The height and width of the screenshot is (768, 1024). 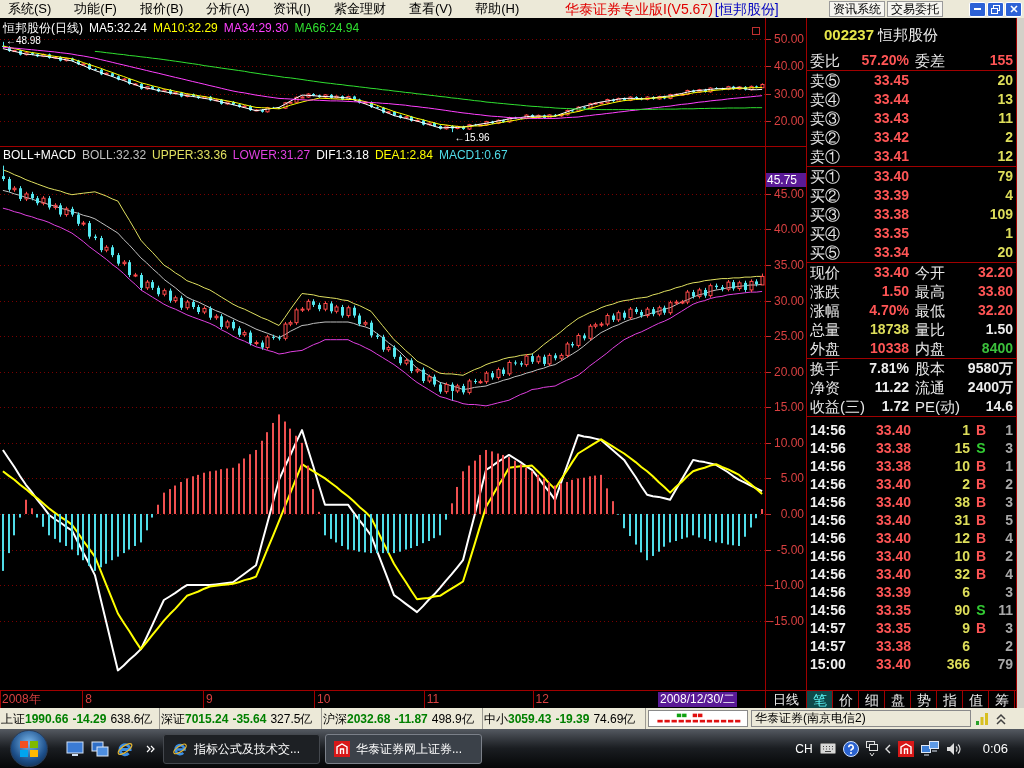 I want to click on trade-volume: 6, so click(x=966, y=646).